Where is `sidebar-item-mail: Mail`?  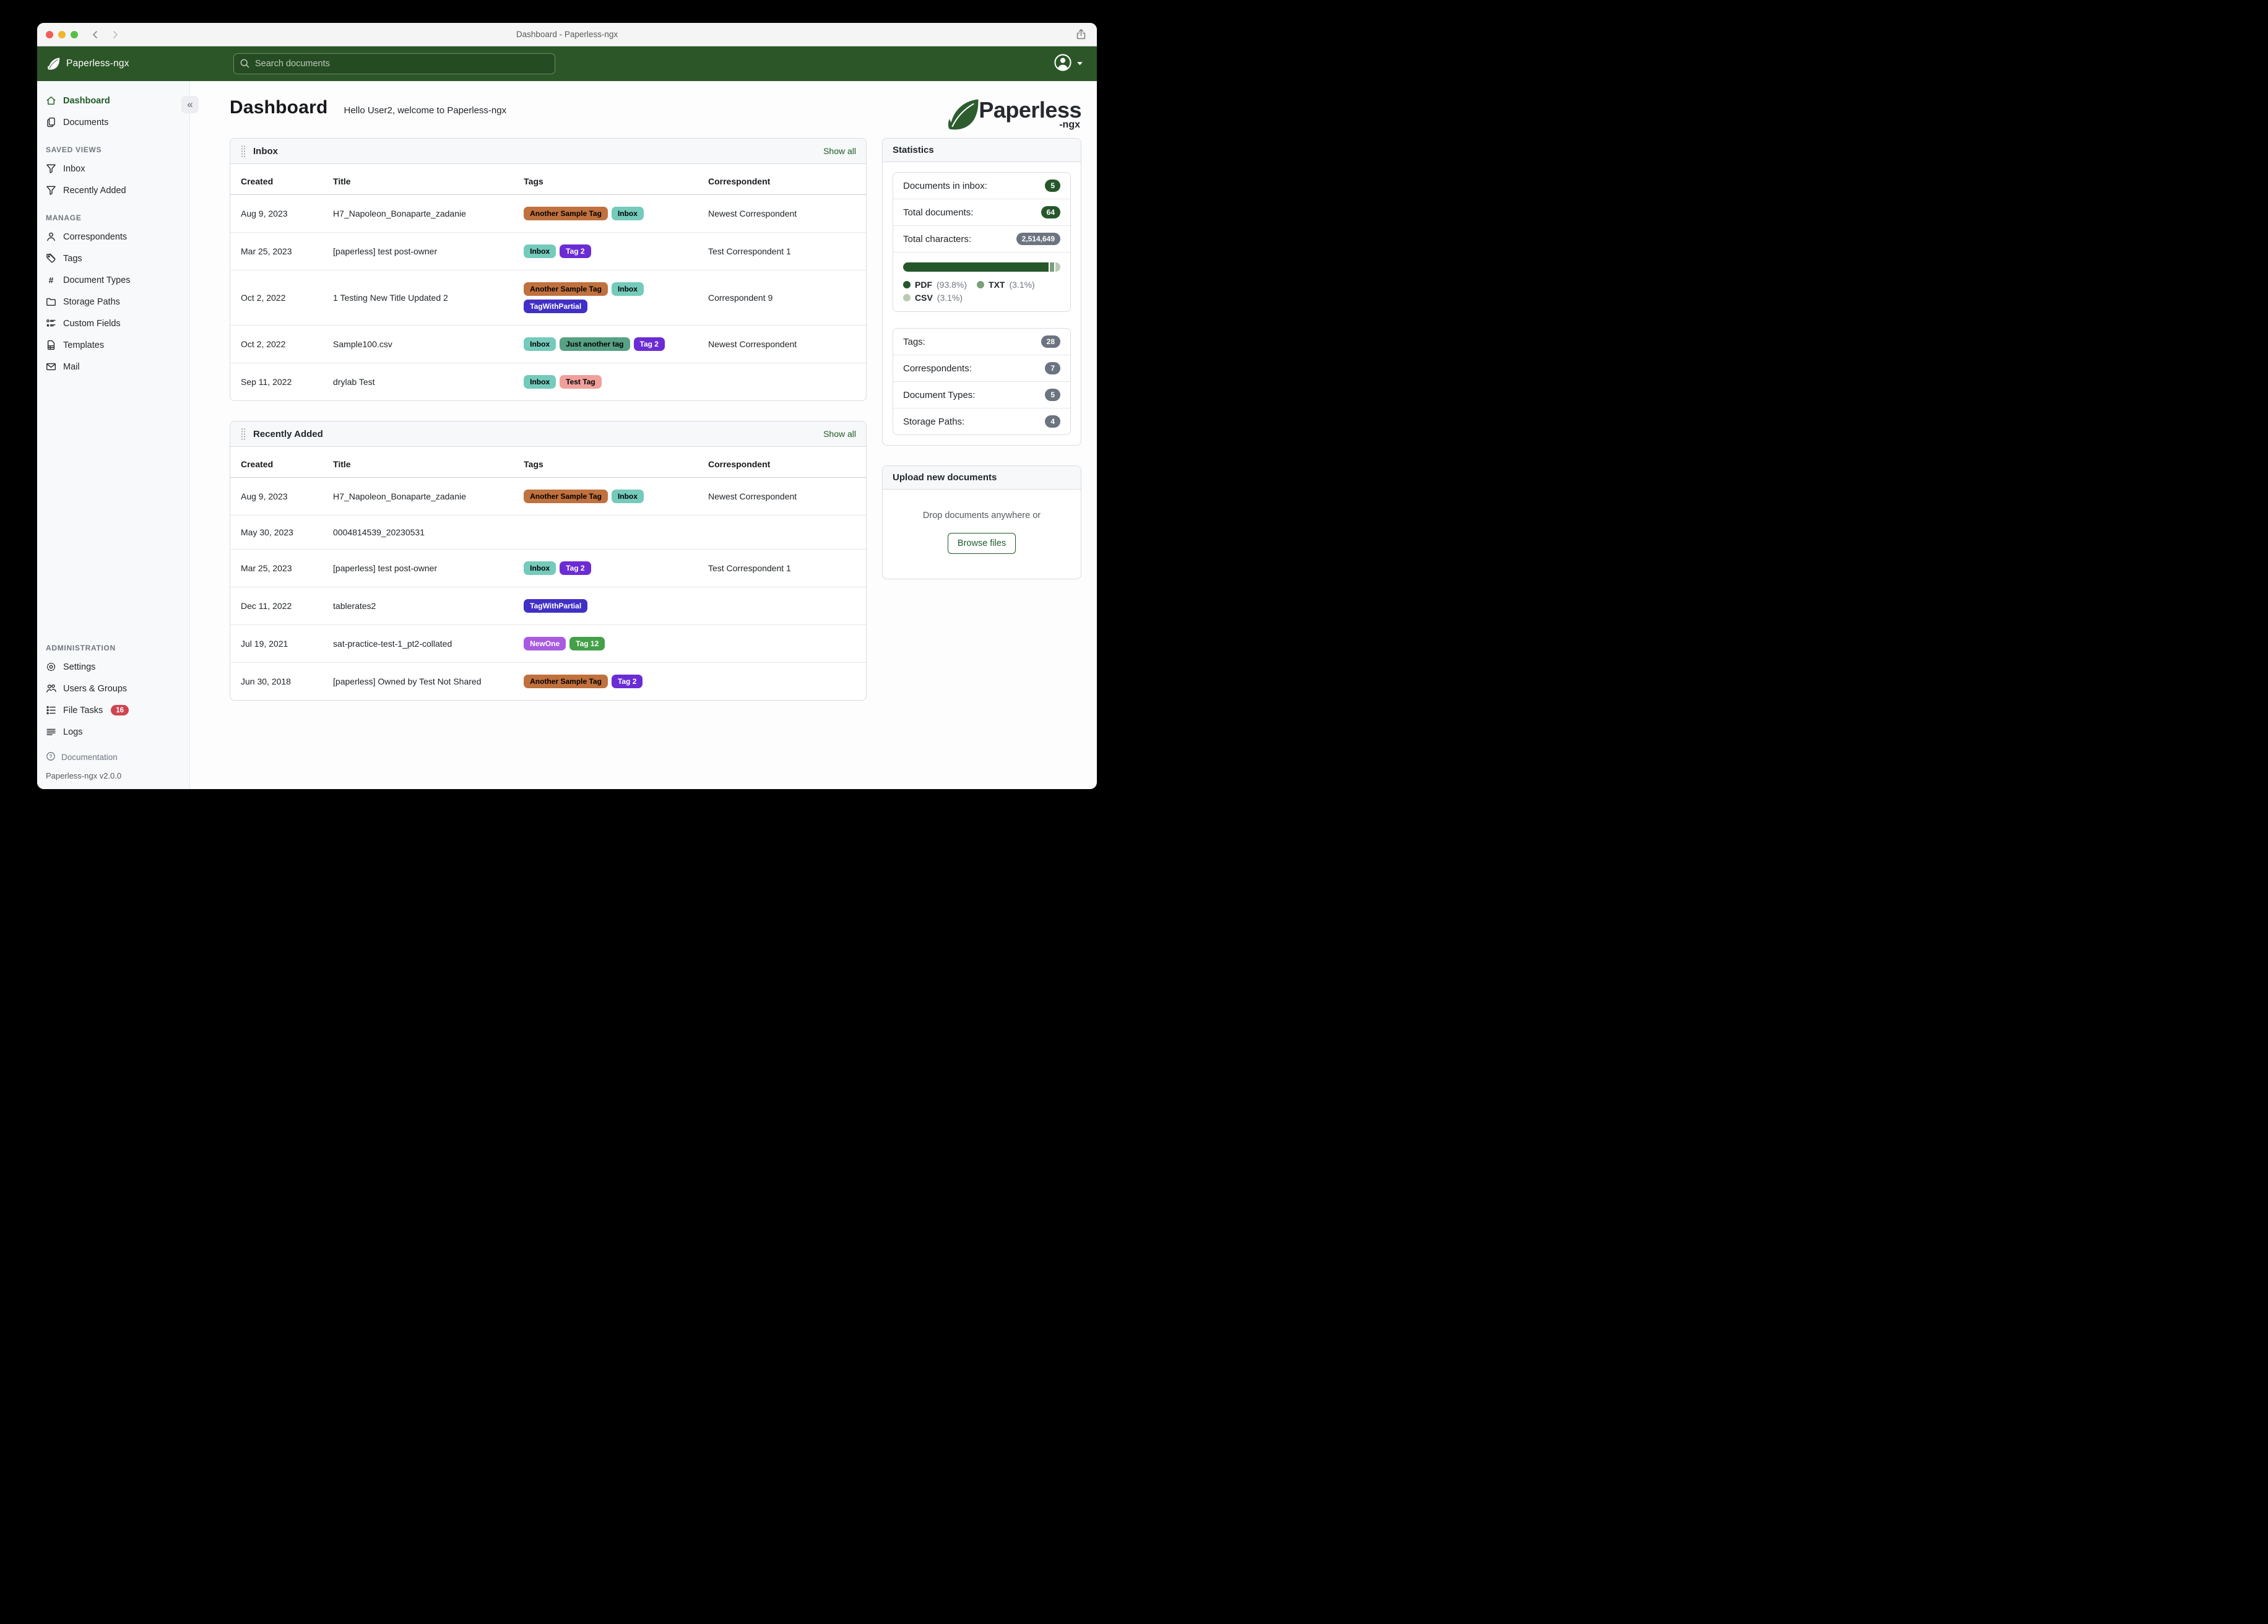 sidebar-item-mail: Mail is located at coordinates (113, 367).